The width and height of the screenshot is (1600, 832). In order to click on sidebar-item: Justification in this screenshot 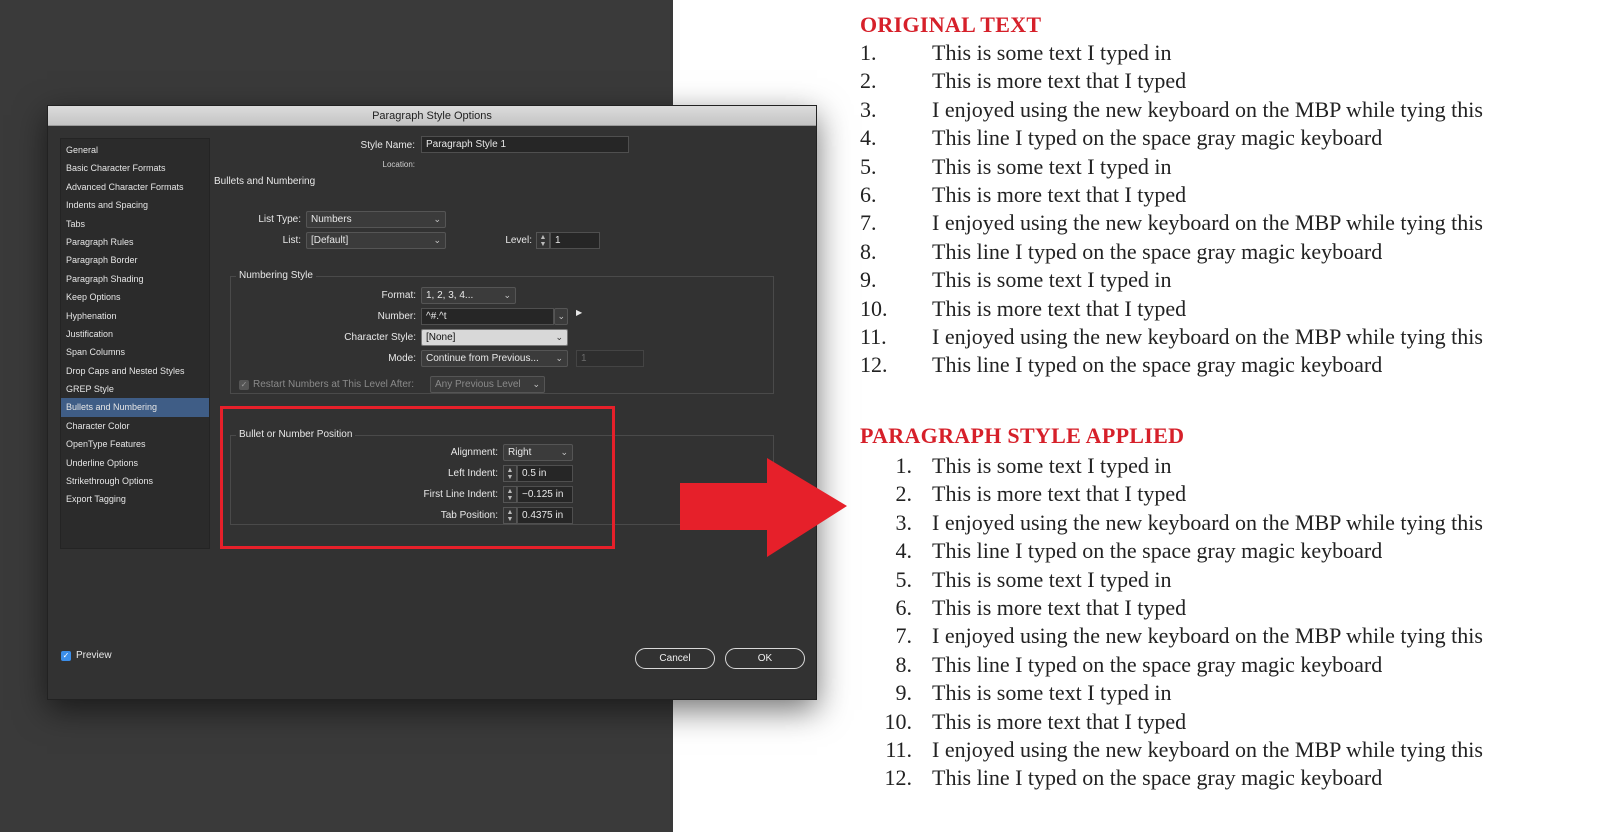, I will do `click(135, 334)`.